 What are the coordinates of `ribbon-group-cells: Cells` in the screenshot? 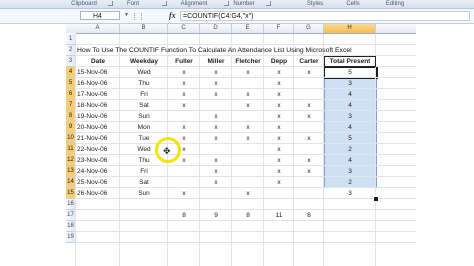 It's located at (353, 4).